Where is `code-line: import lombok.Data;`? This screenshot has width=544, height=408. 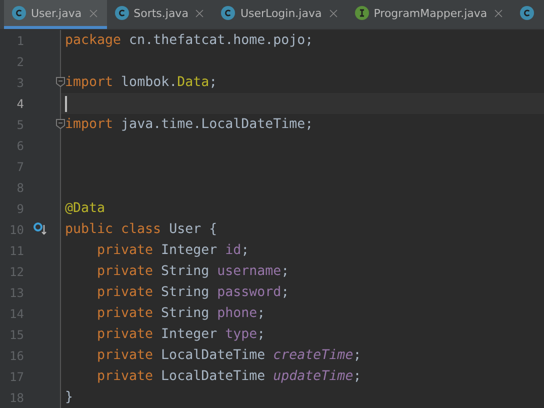 code-line: import lombok.Data; is located at coordinates (141, 82).